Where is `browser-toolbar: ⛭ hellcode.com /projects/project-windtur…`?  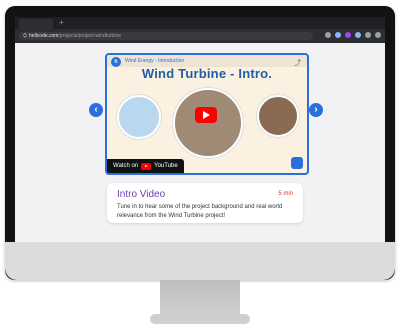 browser-toolbar: ⛭ hellcode.com /projects/project-windtur… is located at coordinates (200, 36).